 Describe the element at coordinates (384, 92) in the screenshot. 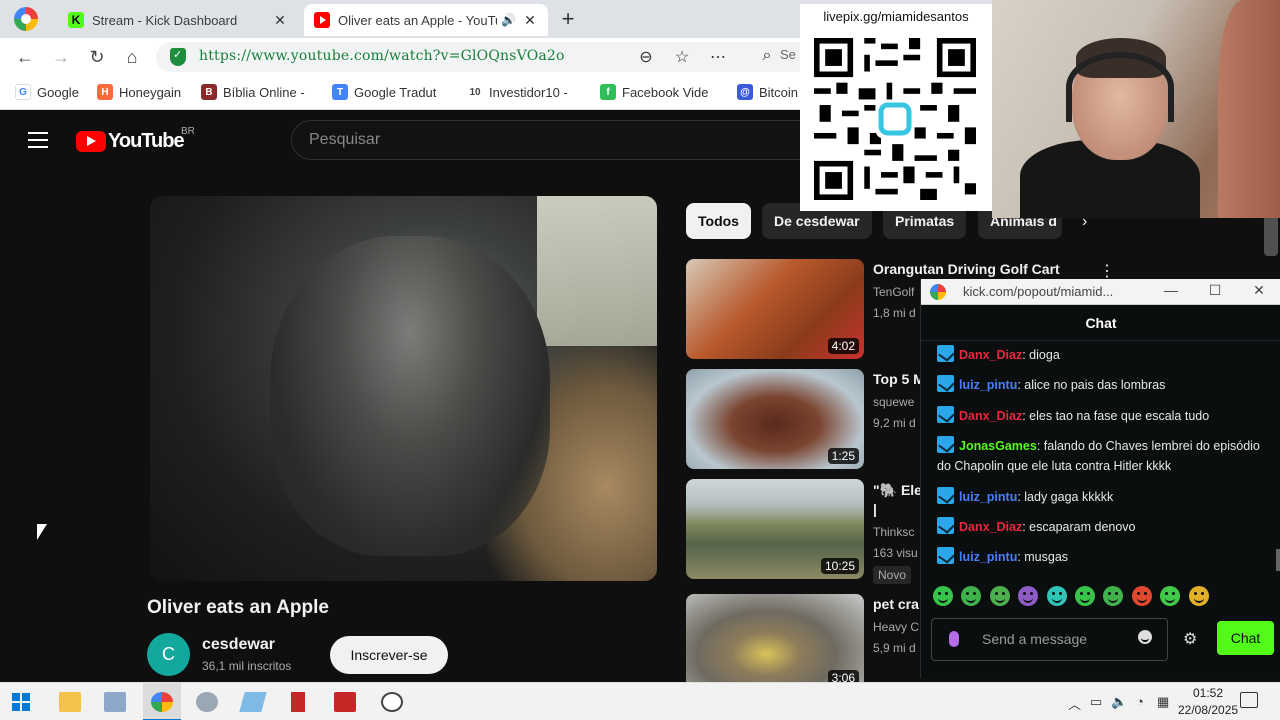

I see `bookmark-google-tradutor: T Google Tradut` at that location.